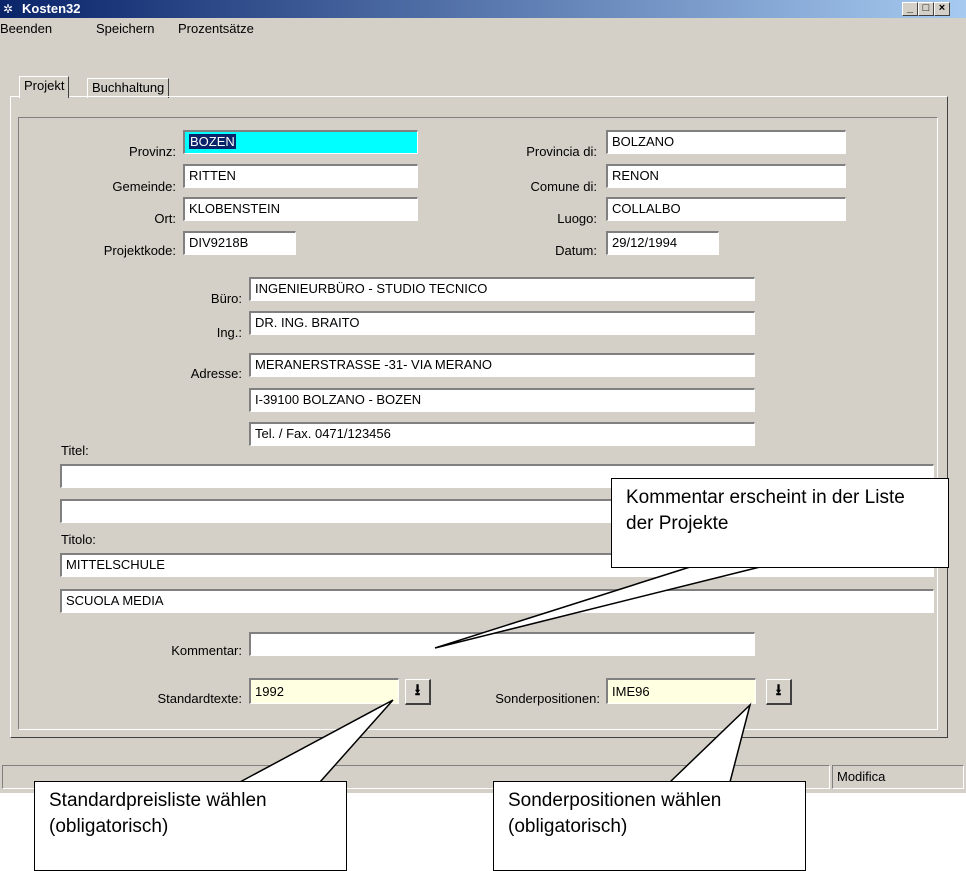 This screenshot has width=966, height=871. Describe the element at coordinates (44, 87) in the screenshot. I see `tab-projekt: Projekt` at that location.